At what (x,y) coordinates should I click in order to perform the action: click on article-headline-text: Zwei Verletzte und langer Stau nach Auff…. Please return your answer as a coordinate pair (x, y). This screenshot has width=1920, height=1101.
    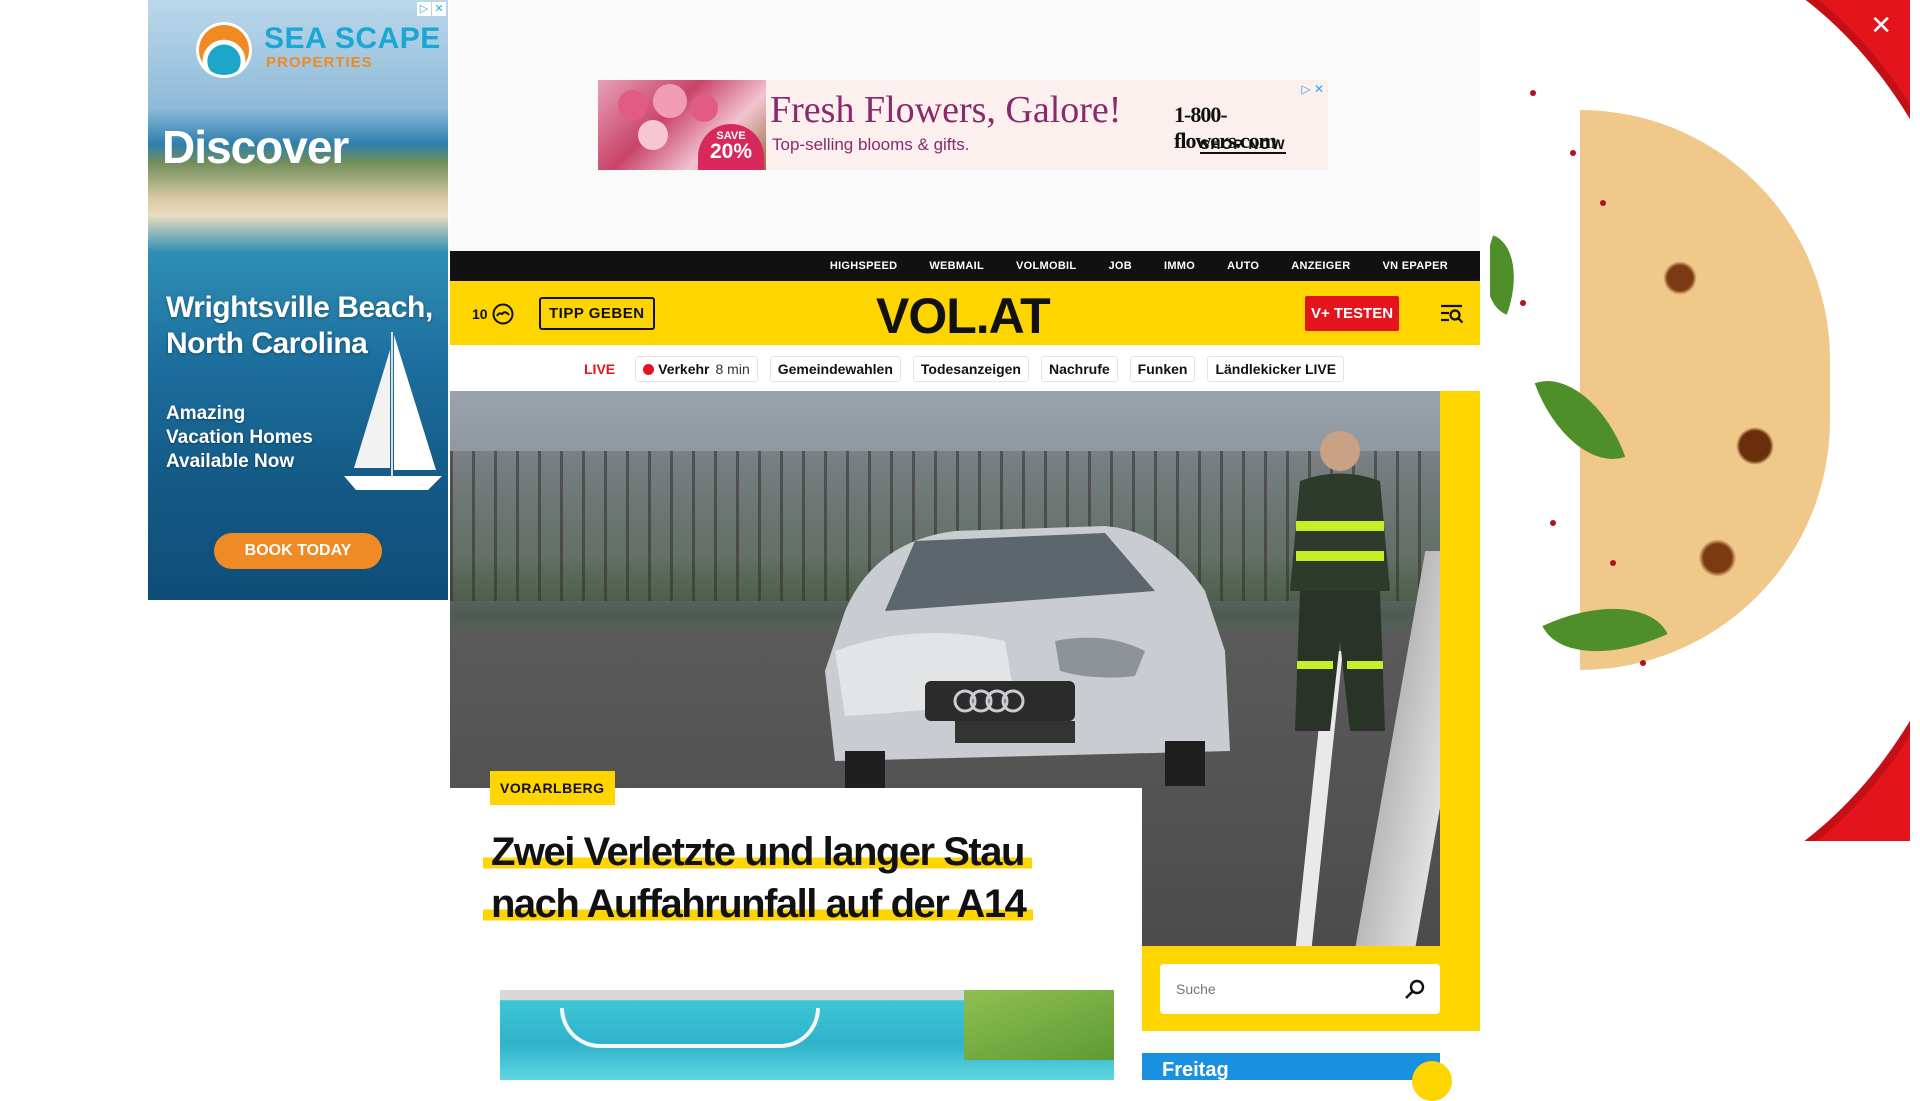
    Looking at the image, I should click on (758, 878).